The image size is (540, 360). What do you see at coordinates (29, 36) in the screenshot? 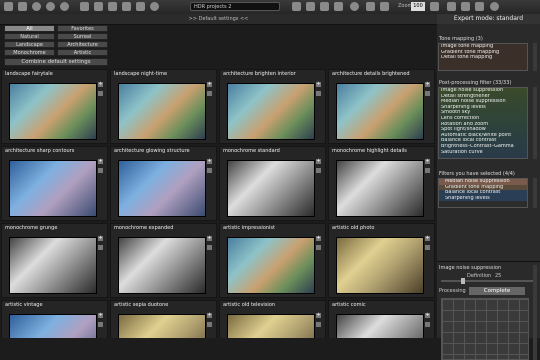
I see `category-natural: Natural` at bounding box center [29, 36].